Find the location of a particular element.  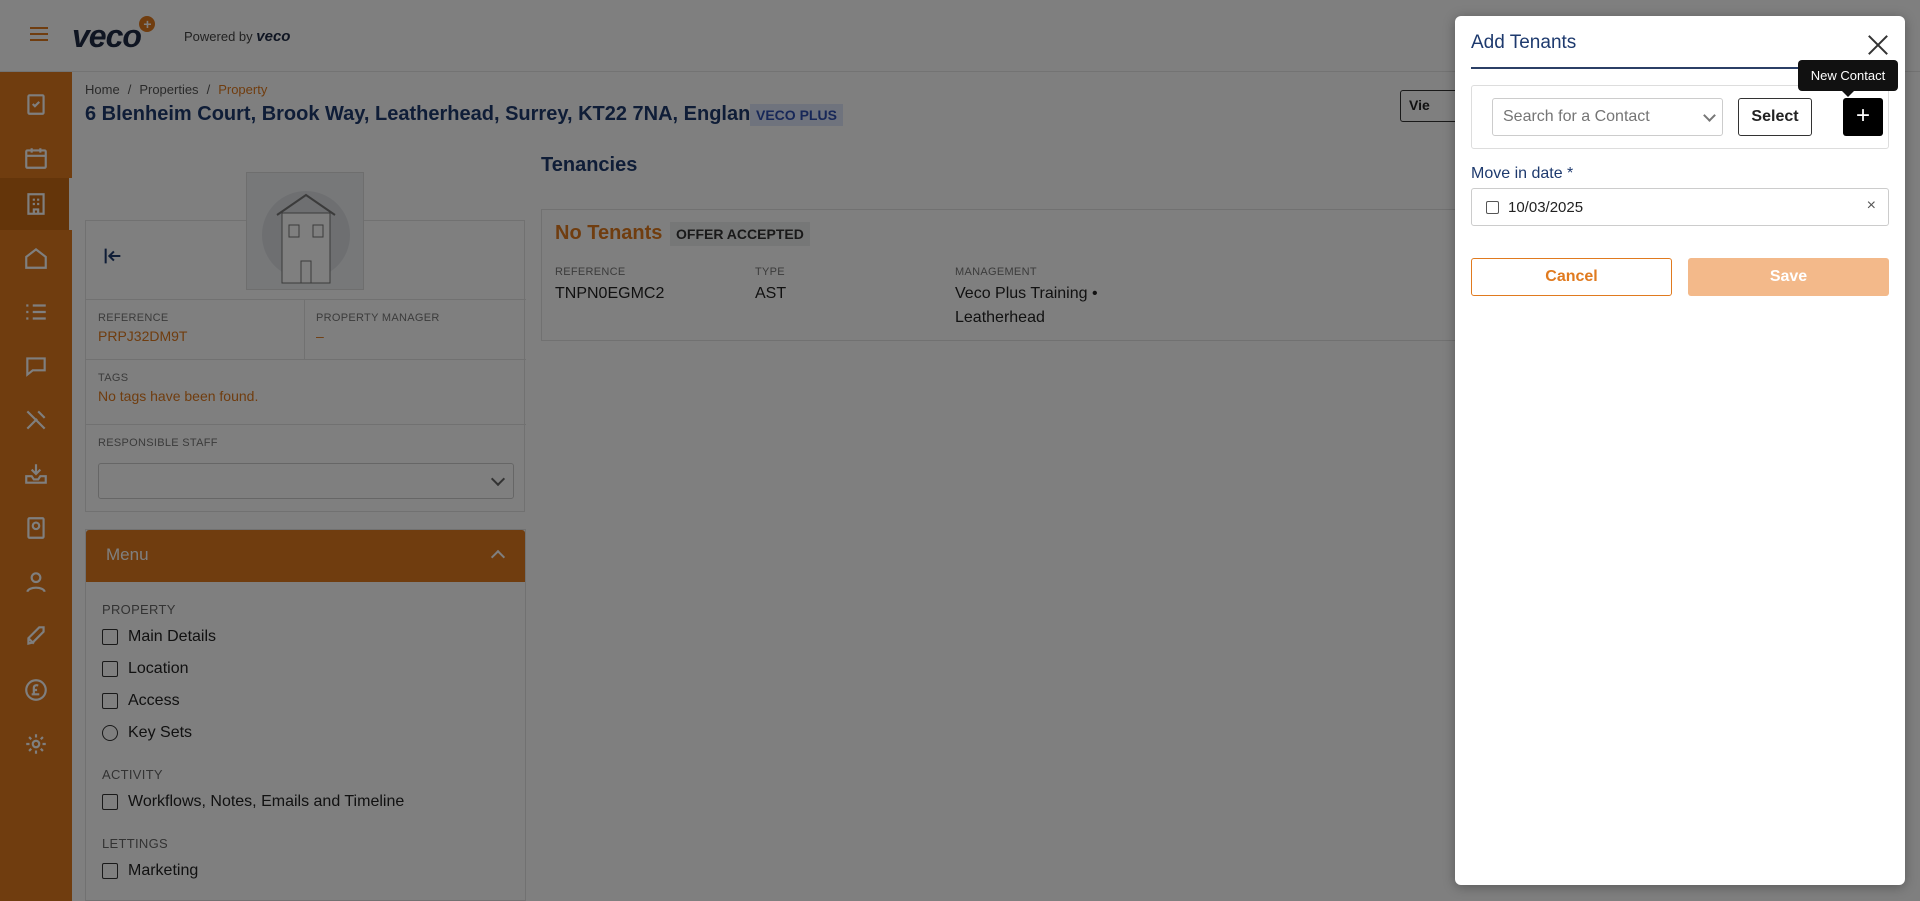

save-button: Save is located at coordinates (1788, 277).